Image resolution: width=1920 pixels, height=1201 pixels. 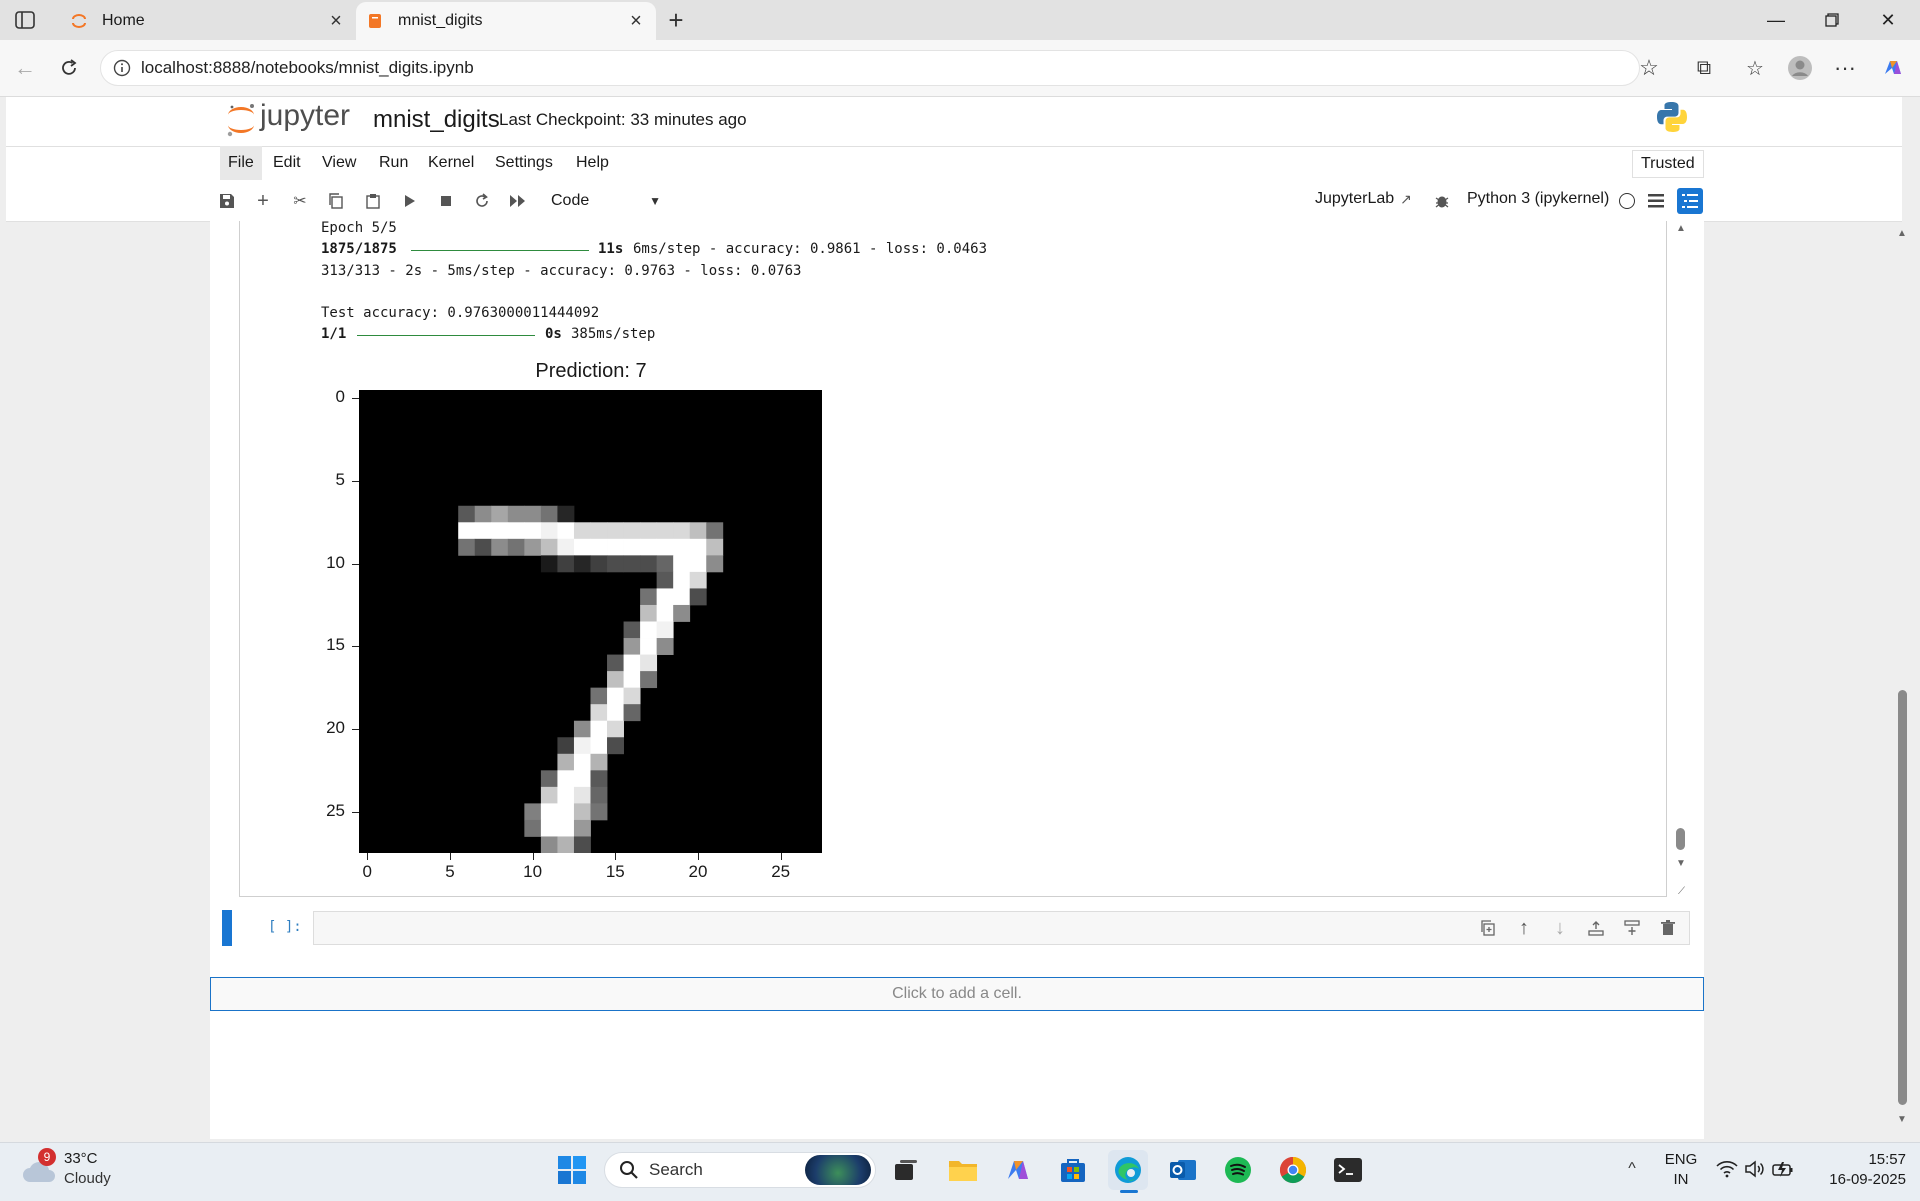 I want to click on window-close-icon: ✕, so click(x=1888, y=20).